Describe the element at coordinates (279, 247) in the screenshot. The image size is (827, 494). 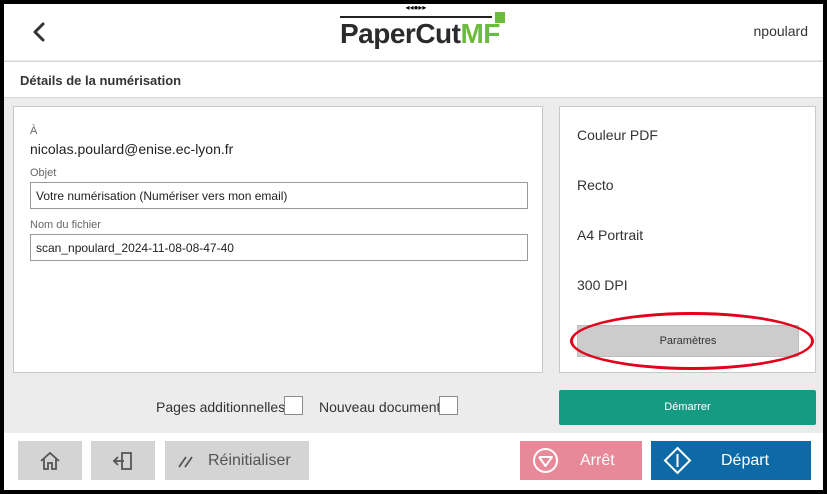
I see `filename-field` at that location.